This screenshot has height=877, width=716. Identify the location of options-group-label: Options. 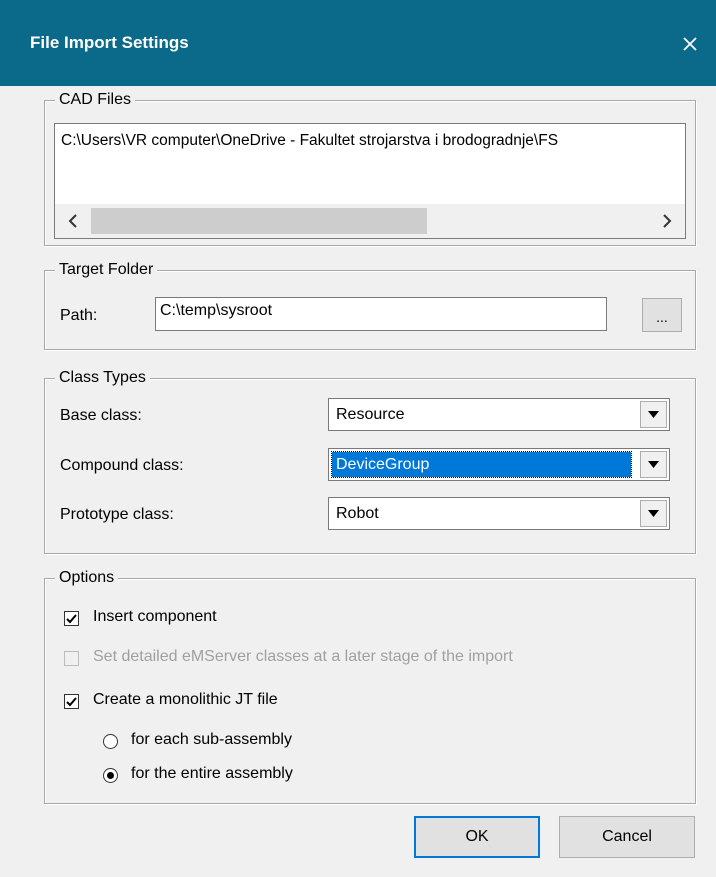
(87, 578).